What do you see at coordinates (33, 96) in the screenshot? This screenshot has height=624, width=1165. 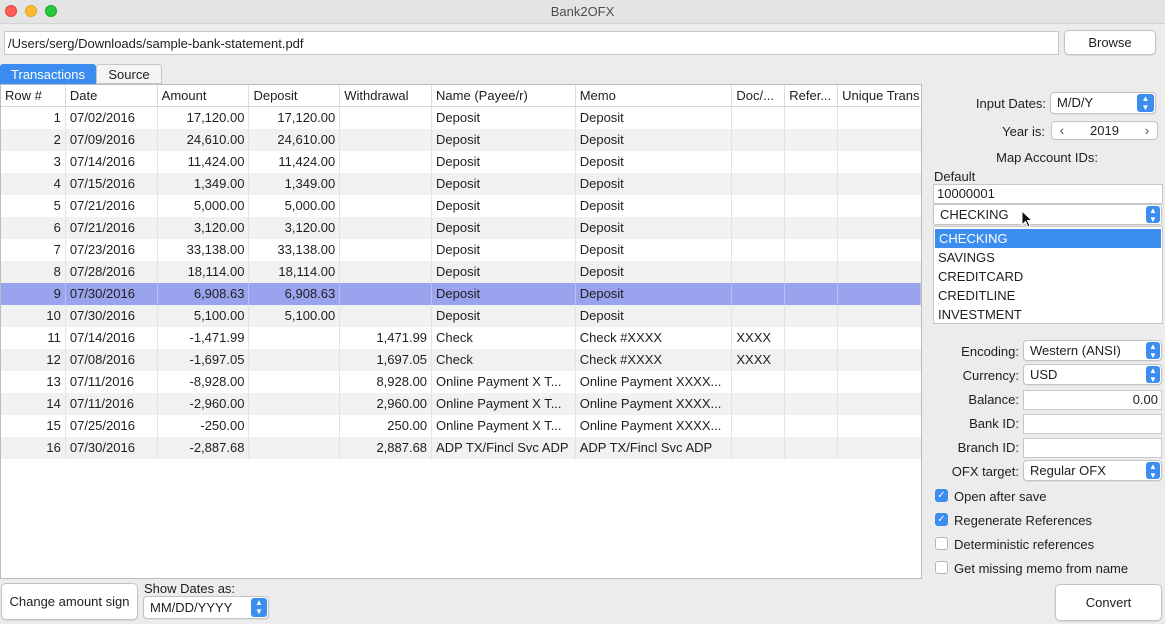 I see `column-header: Row #` at bounding box center [33, 96].